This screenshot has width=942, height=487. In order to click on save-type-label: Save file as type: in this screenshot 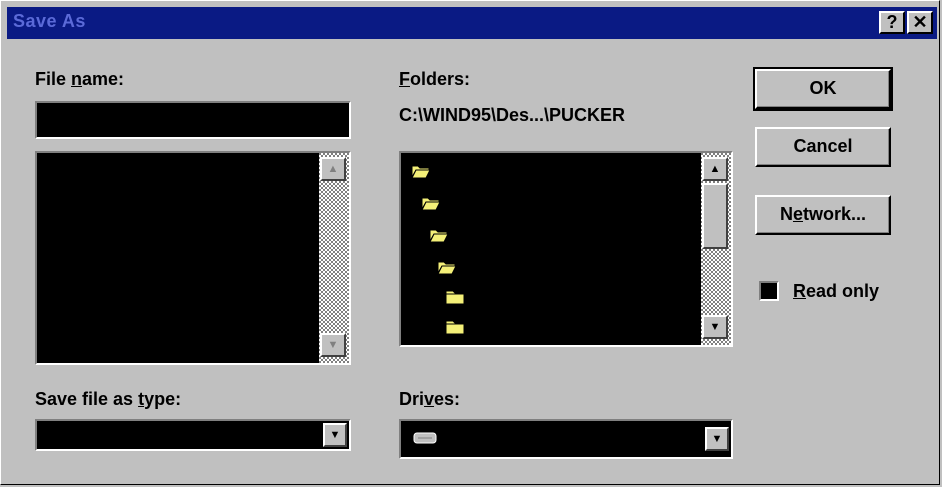, I will do `click(108, 399)`.